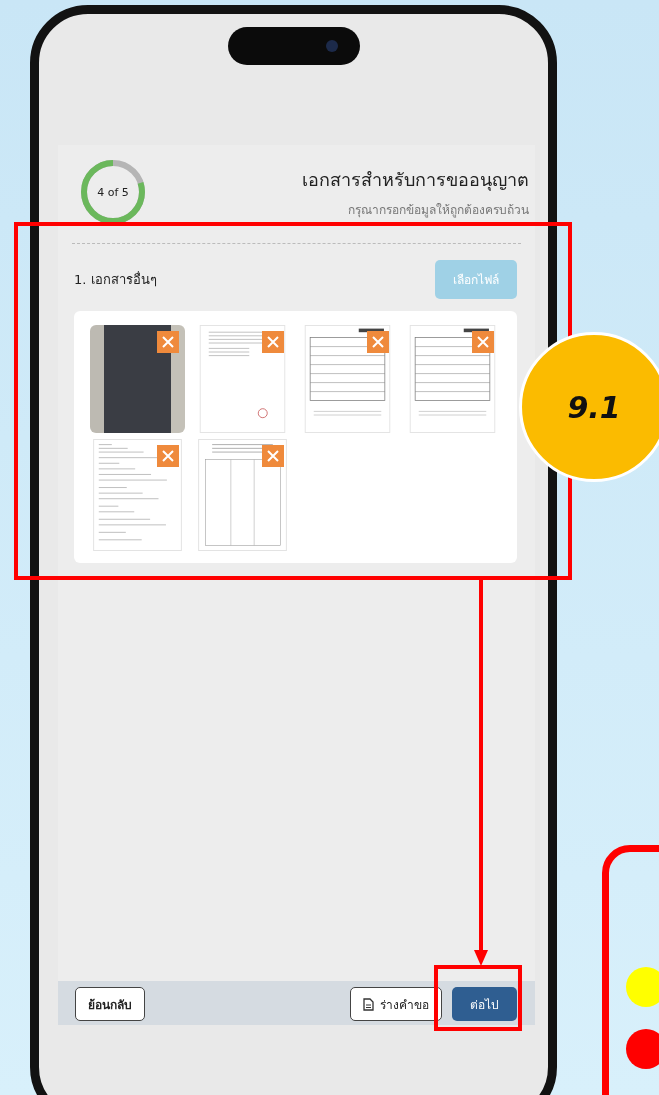  What do you see at coordinates (589, 407) in the screenshot?
I see `callout-badge: 9.1` at bounding box center [589, 407].